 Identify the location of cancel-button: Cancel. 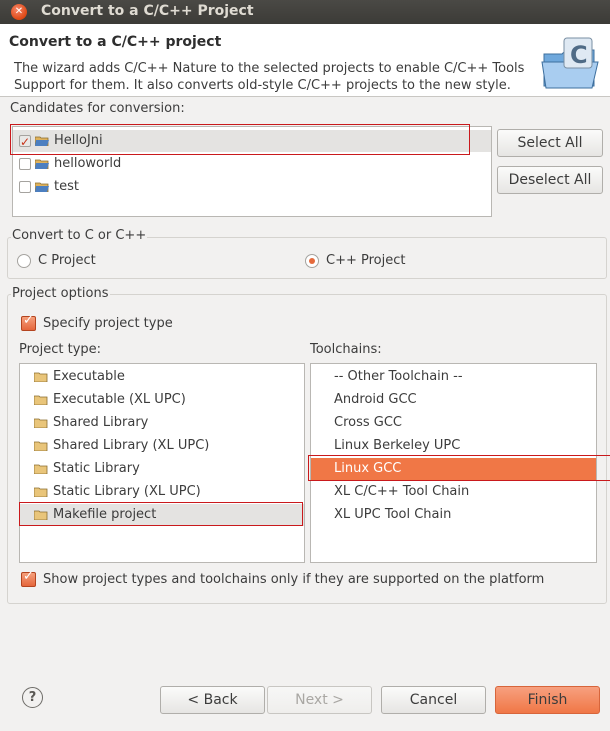
(433, 700).